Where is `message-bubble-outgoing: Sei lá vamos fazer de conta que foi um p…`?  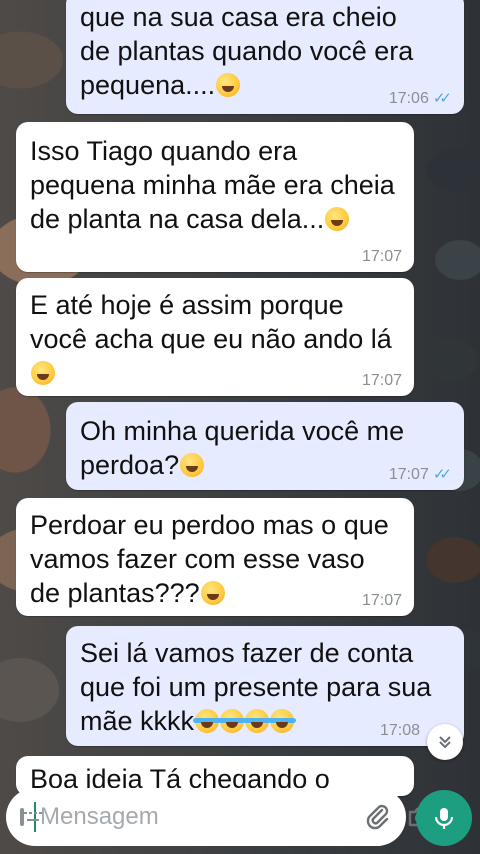 message-bubble-outgoing: Sei lá vamos fazer de conta que foi um p… is located at coordinates (265, 686).